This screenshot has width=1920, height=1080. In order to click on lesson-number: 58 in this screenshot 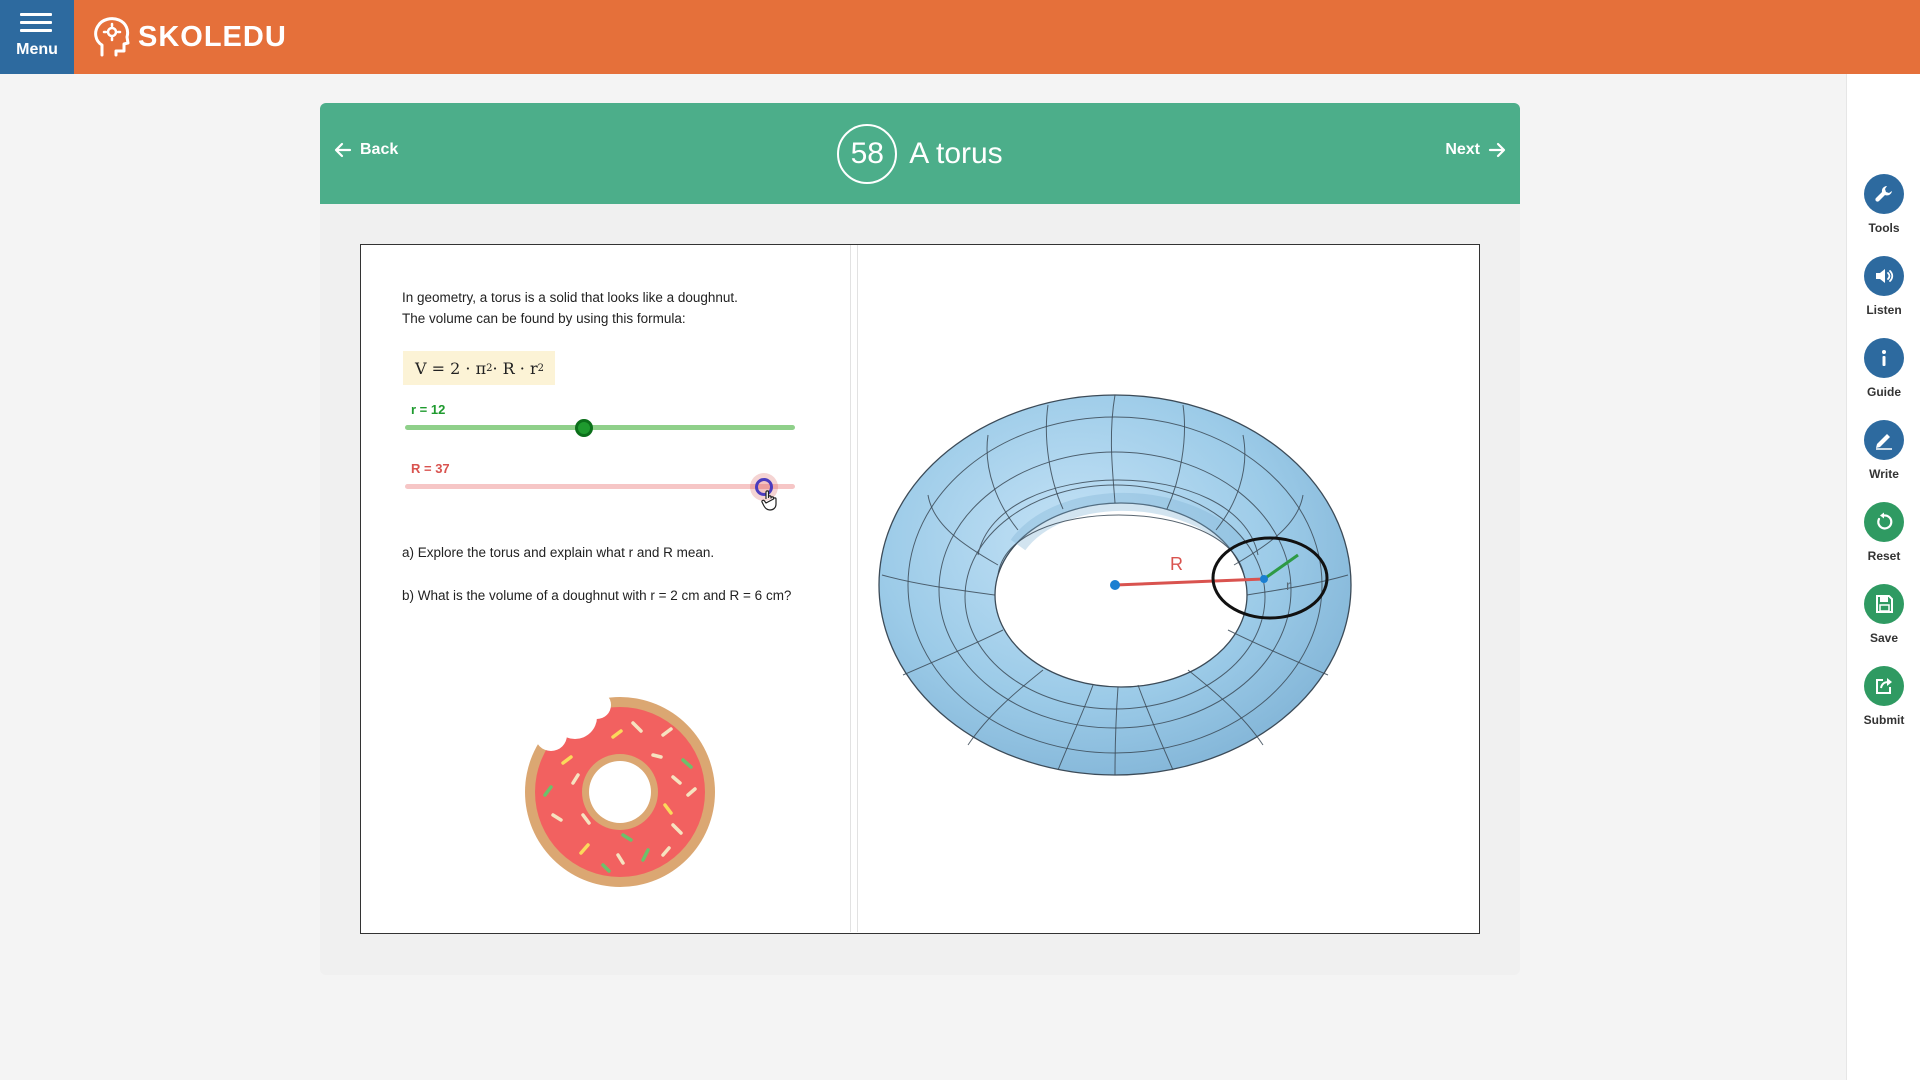, I will do `click(867, 154)`.